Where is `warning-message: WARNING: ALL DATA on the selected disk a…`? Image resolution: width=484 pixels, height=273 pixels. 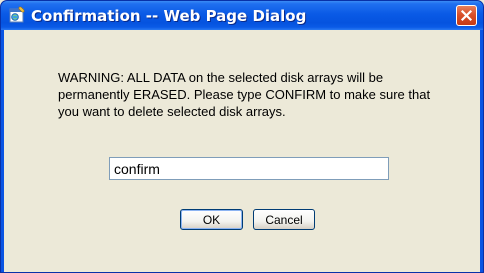 warning-message: WARNING: ALL DATA on the selected disk a… is located at coordinates (244, 94).